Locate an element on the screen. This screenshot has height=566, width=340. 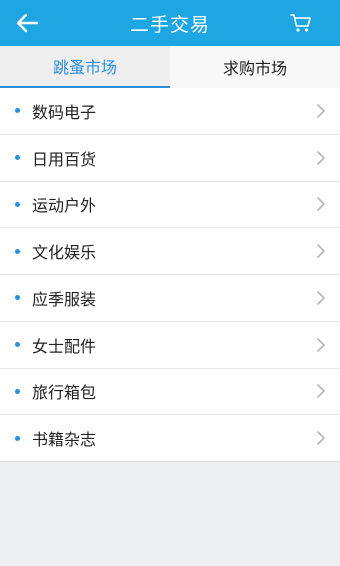
tab-wanted-market: 求购市场 is located at coordinates (255, 67).